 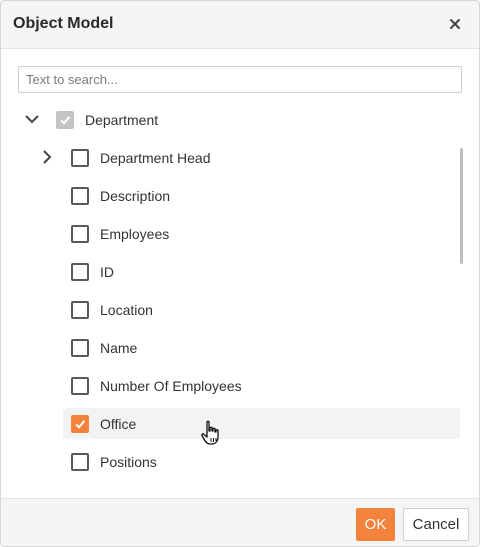 What do you see at coordinates (135, 196) in the screenshot?
I see `tree-node-label: Description` at bounding box center [135, 196].